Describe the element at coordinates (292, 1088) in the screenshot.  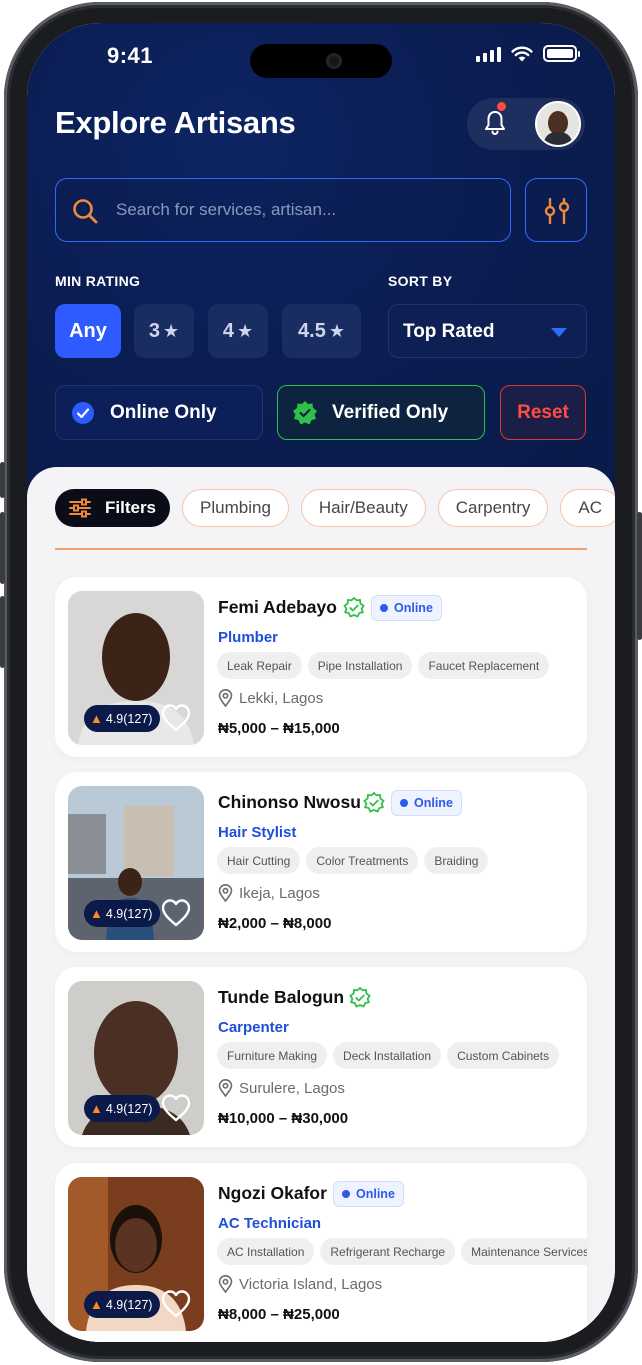
I see `location-text: Surulere, Lagos` at that location.